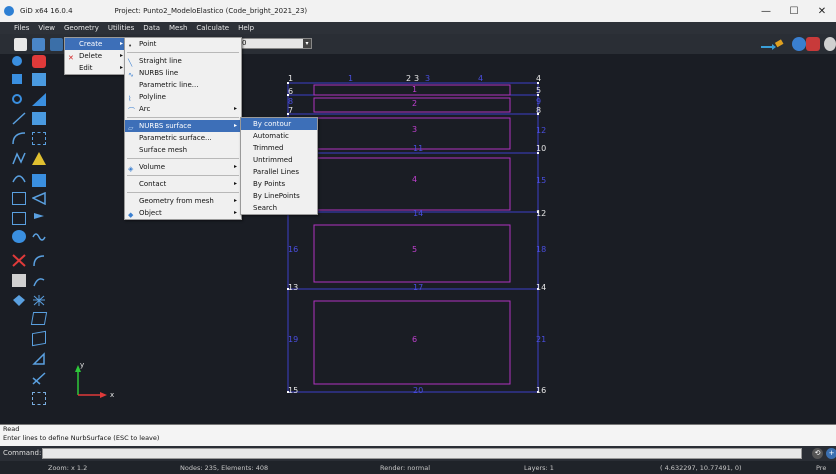 The width and height of the screenshot is (836, 474). Describe the element at coordinates (279, 196) in the screenshot. I see `menu-item-by-linepoints: By LinePoints` at that location.